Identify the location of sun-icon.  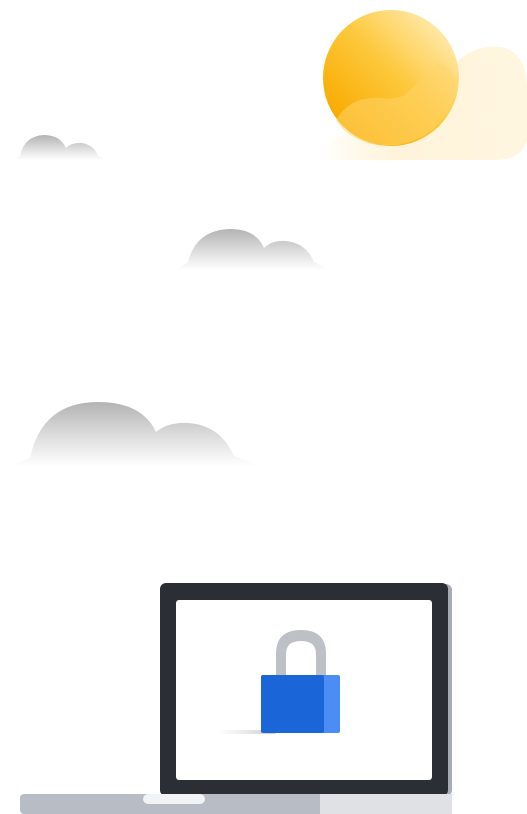
(422, 85).